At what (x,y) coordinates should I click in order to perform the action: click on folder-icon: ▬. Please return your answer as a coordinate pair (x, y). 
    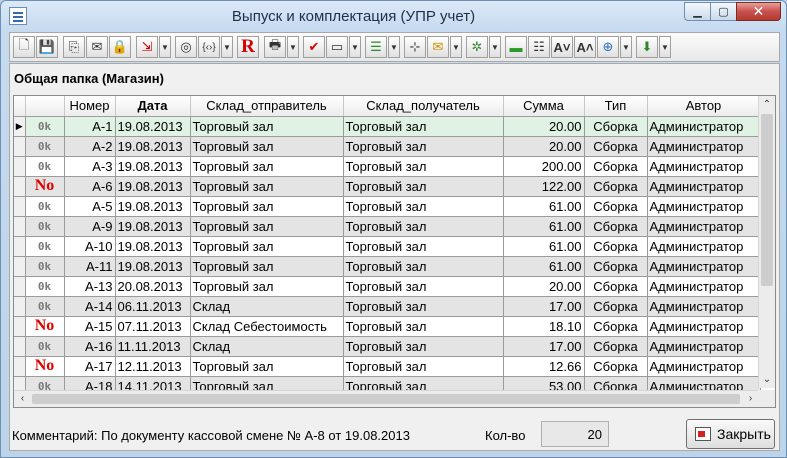
    Looking at the image, I should click on (516, 47).